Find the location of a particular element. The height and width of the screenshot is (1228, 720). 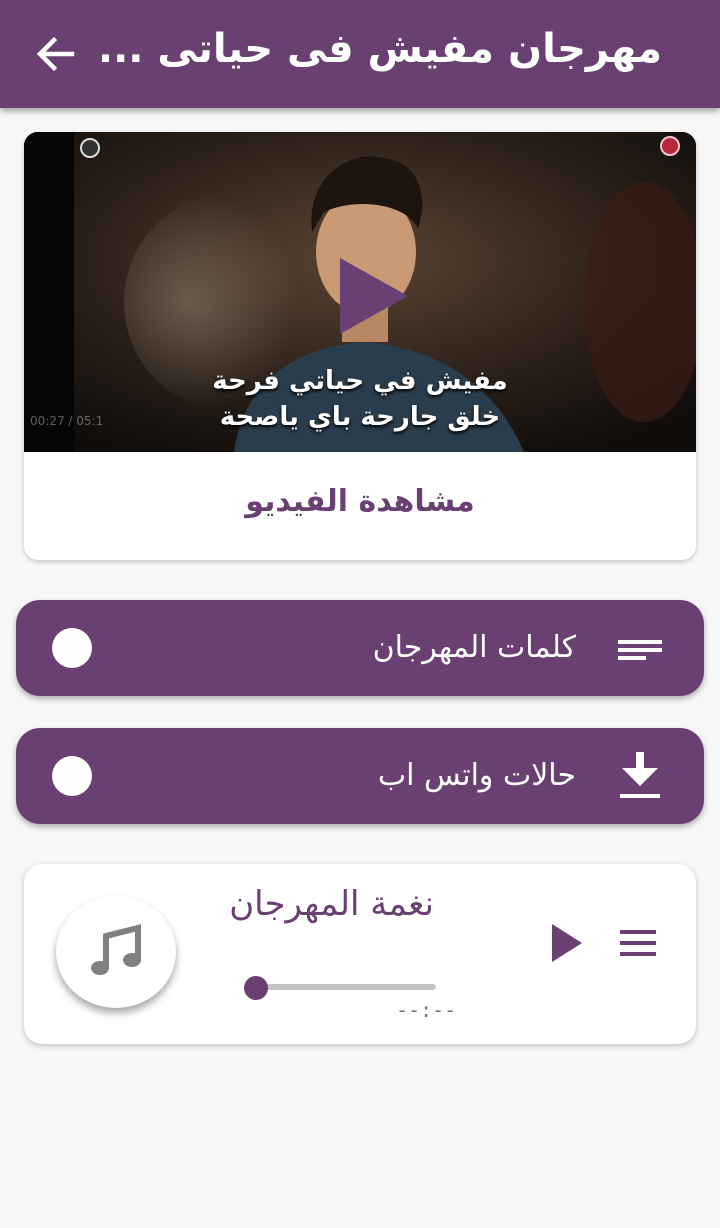

music-disc is located at coordinates (116, 952).